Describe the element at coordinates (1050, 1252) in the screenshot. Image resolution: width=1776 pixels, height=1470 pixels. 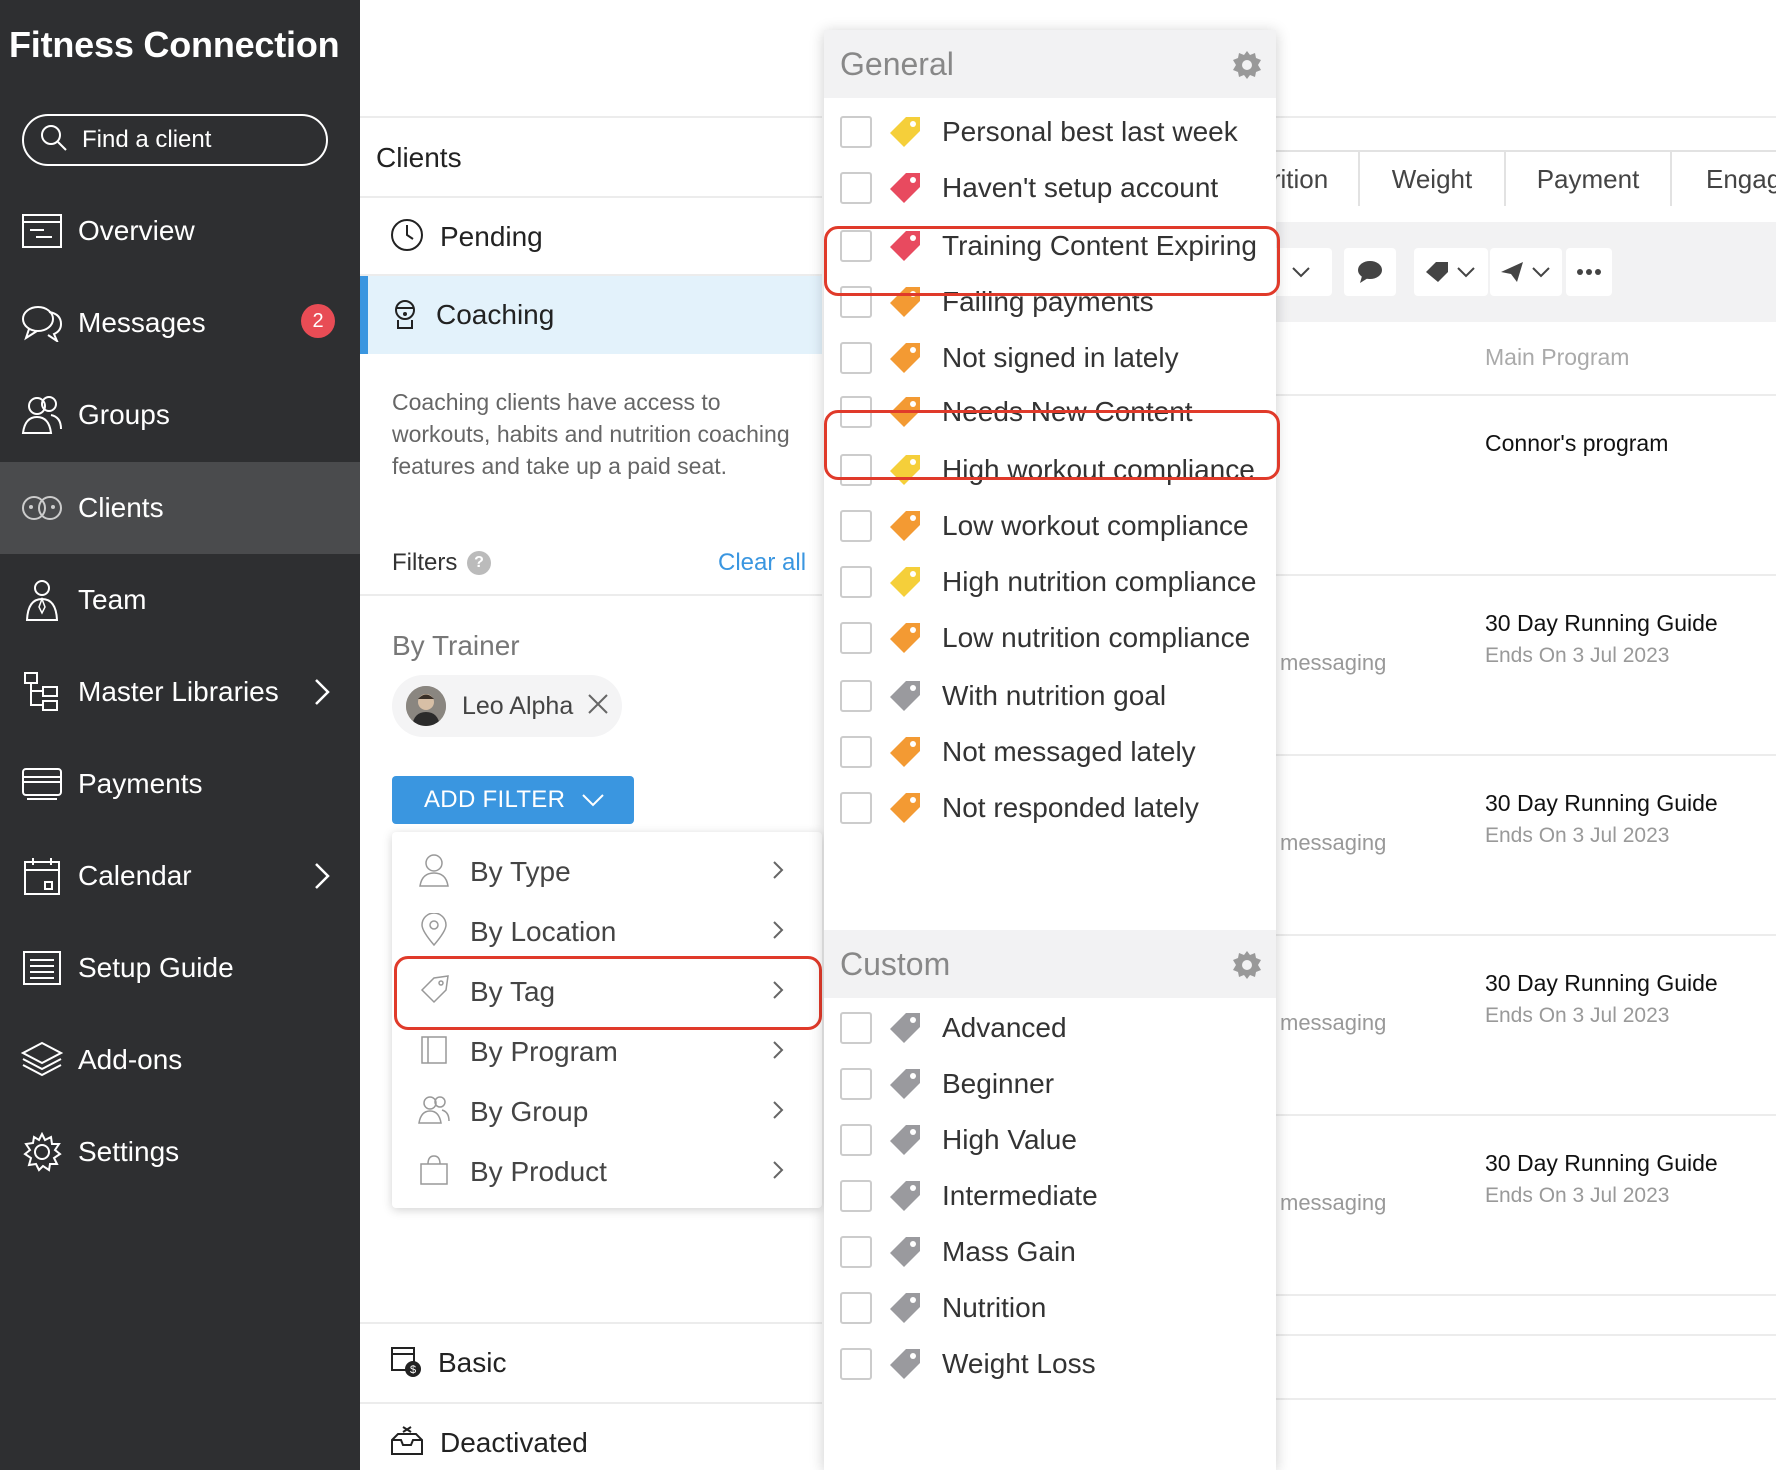
I see `tag-option-mass-gain: Mass Gain` at that location.